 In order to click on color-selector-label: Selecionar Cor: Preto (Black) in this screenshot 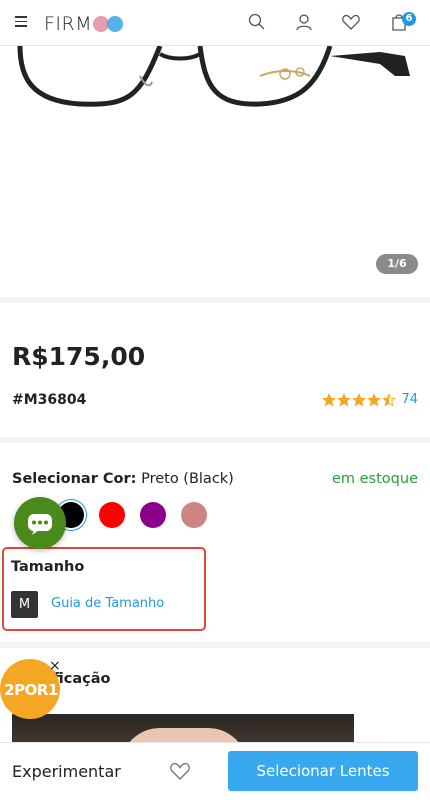, I will do `click(123, 479)`.